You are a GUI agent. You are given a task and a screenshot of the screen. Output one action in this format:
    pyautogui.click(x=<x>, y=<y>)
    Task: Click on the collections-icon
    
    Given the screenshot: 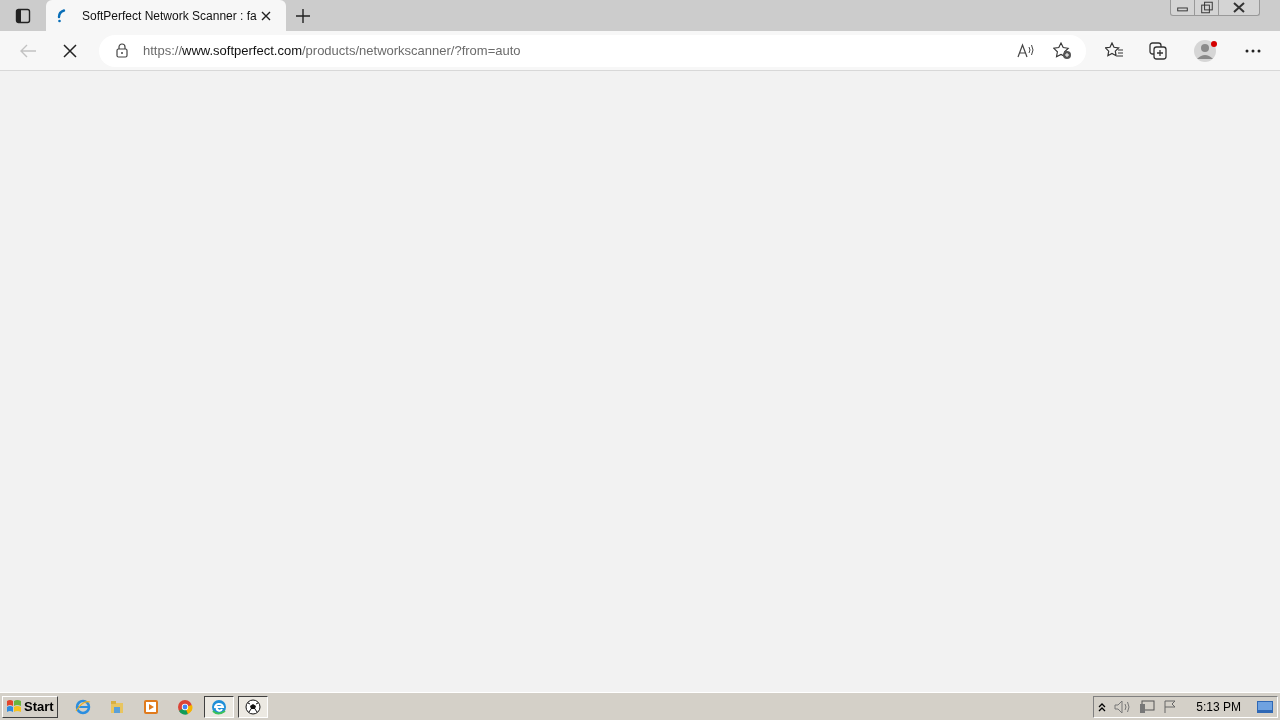 What is the action you would take?
    pyautogui.click(x=1158, y=50)
    